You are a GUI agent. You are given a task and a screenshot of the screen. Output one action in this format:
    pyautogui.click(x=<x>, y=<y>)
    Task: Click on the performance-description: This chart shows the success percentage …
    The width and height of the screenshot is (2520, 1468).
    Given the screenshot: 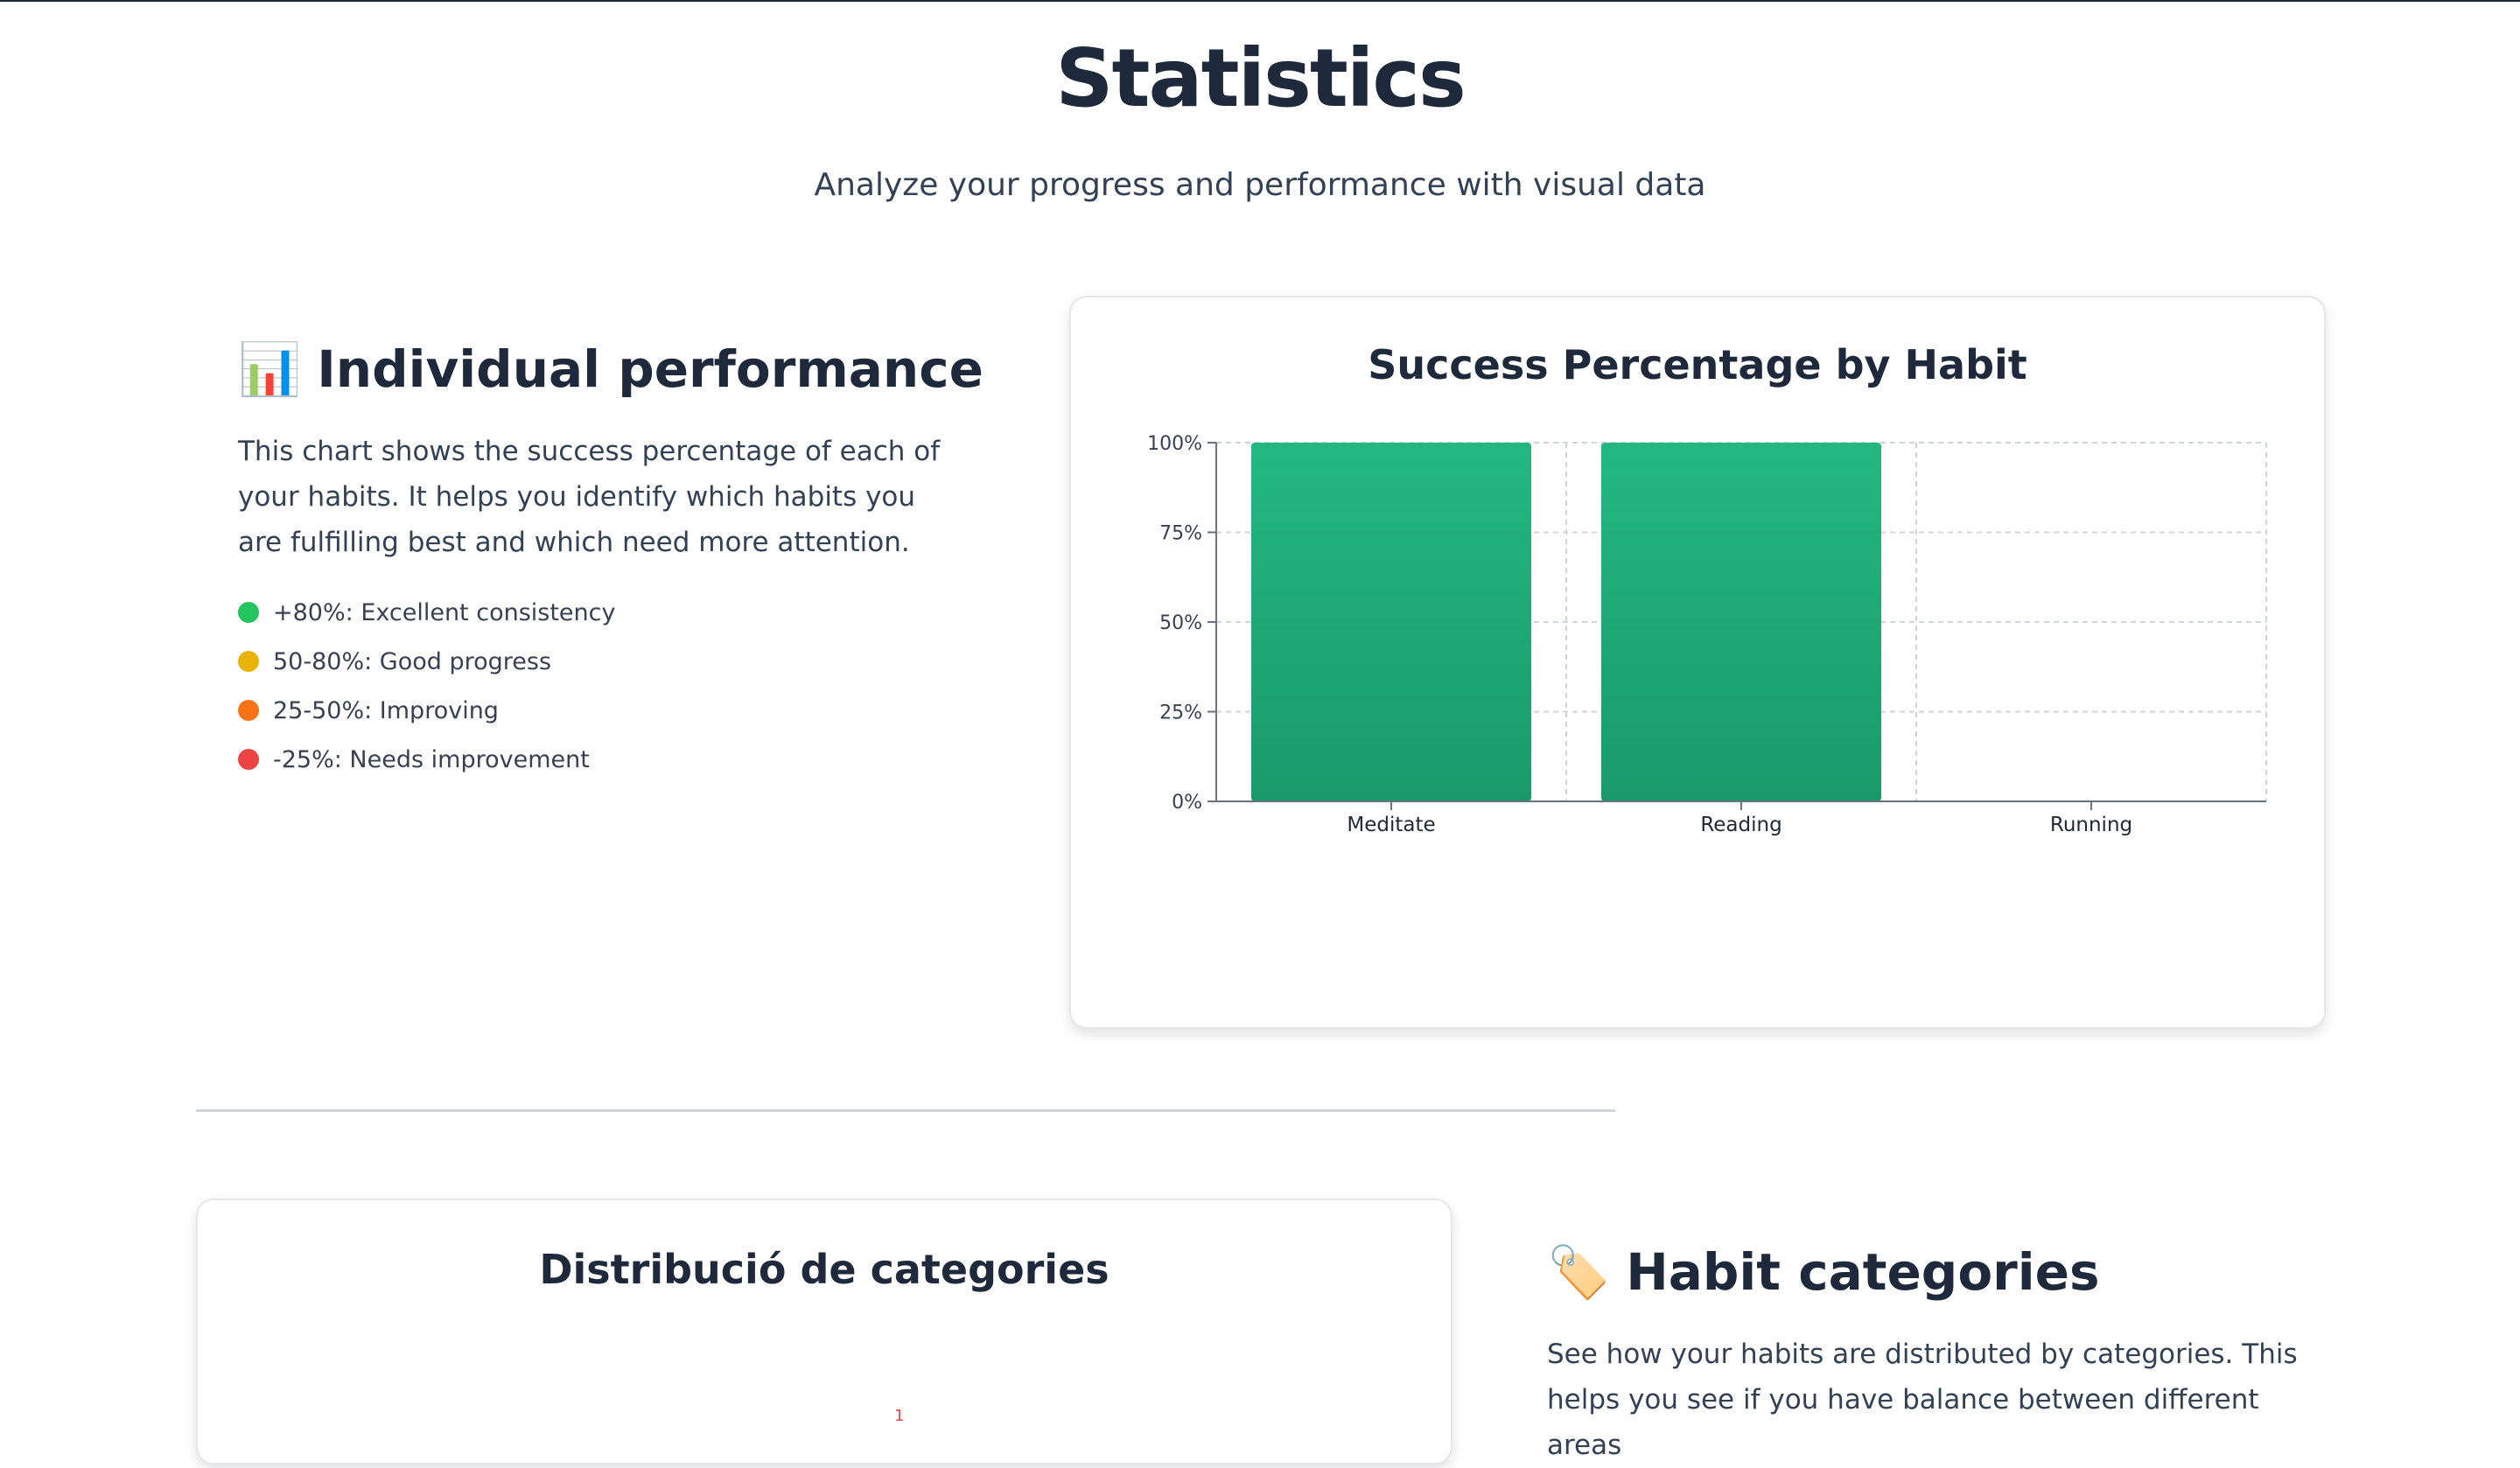 What is the action you would take?
    pyautogui.click(x=589, y=497)
    